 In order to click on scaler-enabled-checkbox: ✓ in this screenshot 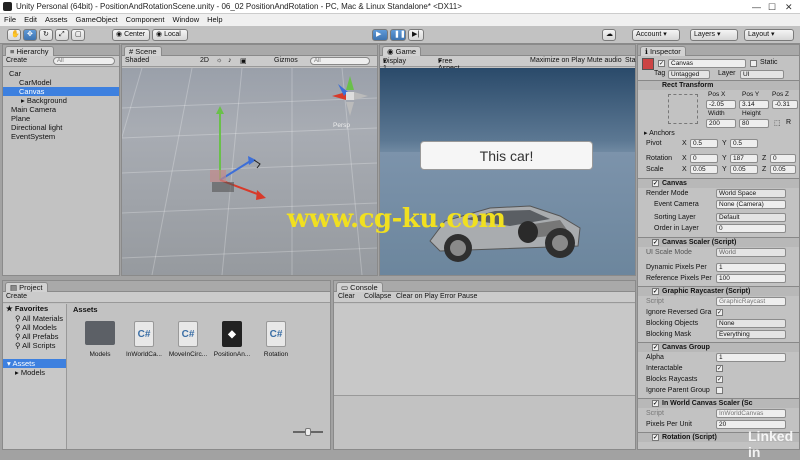, I will do `click(655, 242)`.